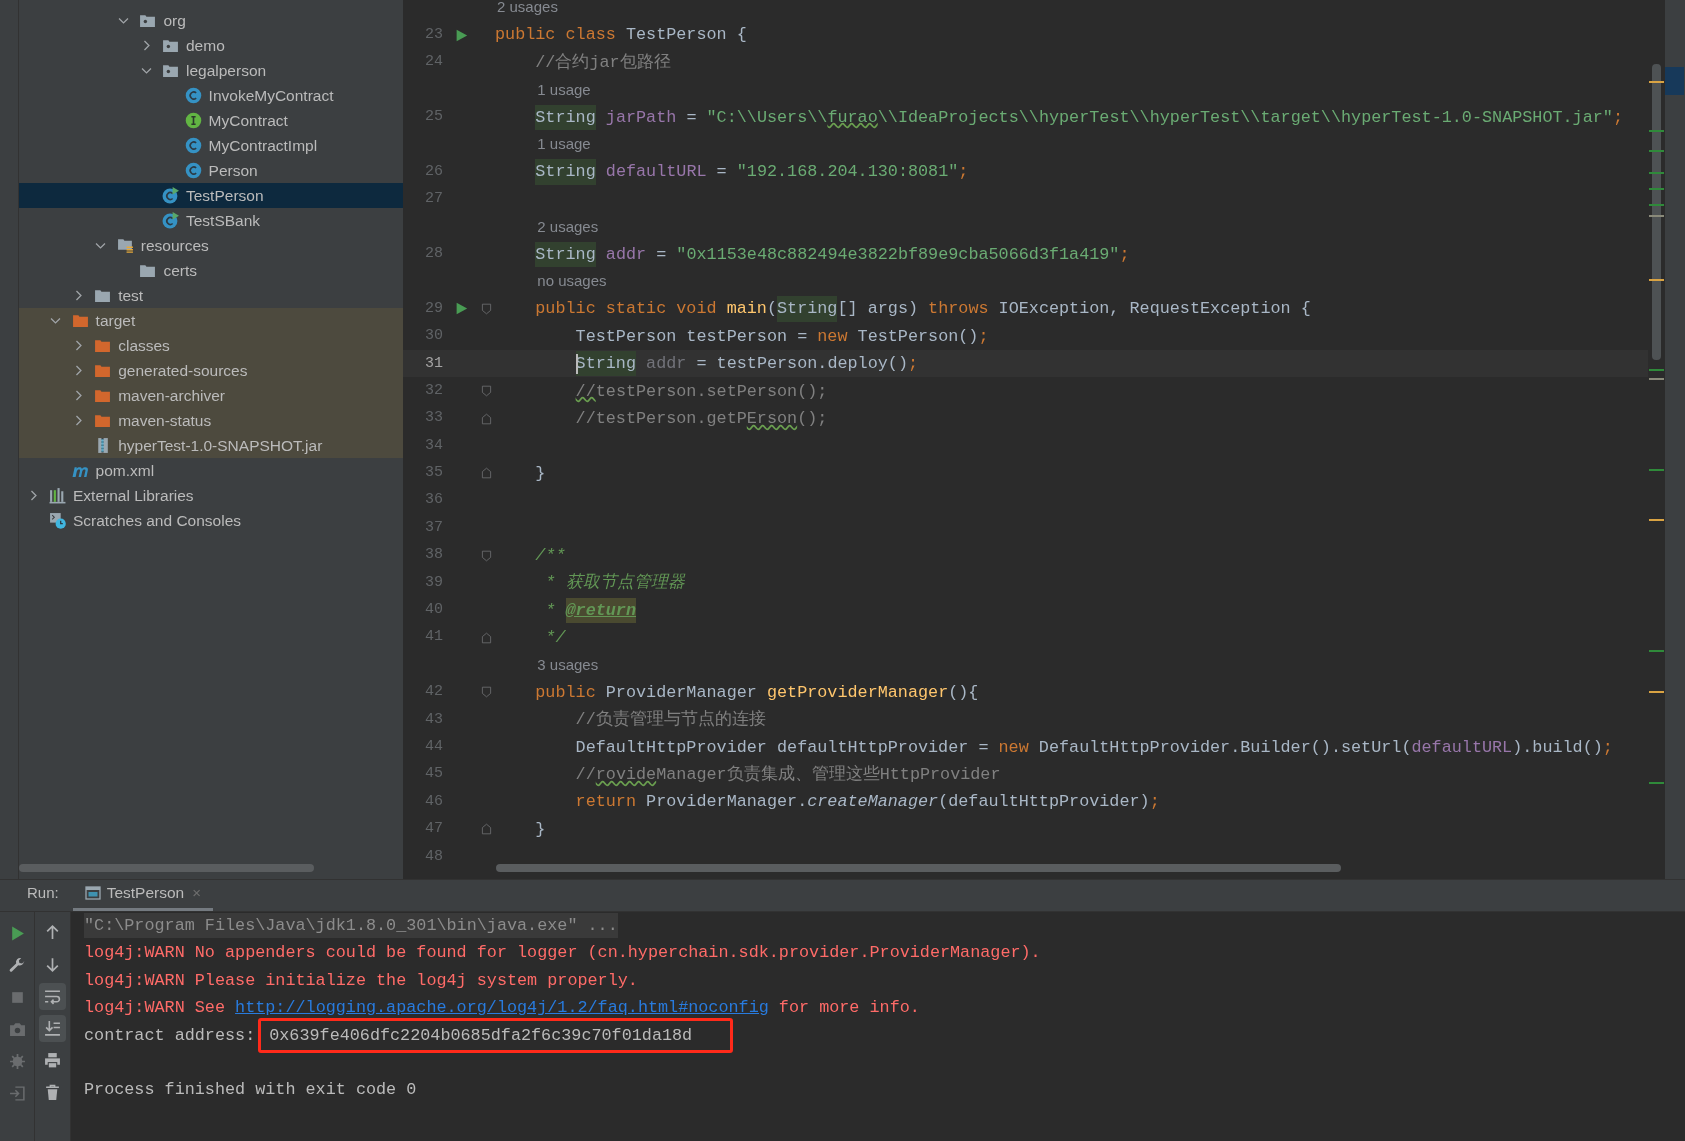 The width and height of the screenshot is (1685, 1141). Describe the element at coordinates (756, 692) in the screenshot. I see `code-line: public ProviderManager getProviderManager(){` at that location.